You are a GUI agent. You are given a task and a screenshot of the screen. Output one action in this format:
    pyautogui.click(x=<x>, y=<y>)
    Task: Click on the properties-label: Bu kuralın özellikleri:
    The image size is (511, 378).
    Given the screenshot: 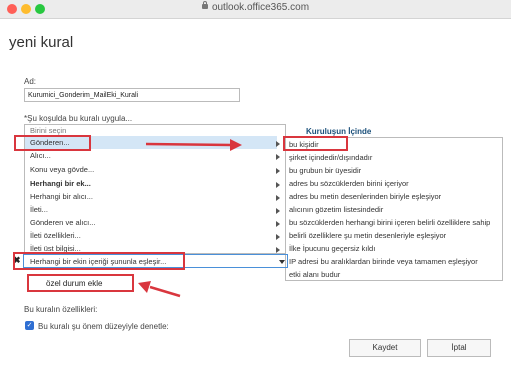 What is the action you would take?
    pyautogui.click(x=61, y=309)
    